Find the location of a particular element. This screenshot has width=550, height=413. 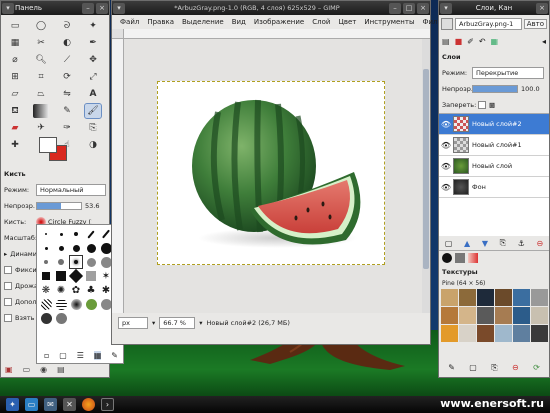

unit-dropdown-icon: ▾ is located at coordinates (153, 323).